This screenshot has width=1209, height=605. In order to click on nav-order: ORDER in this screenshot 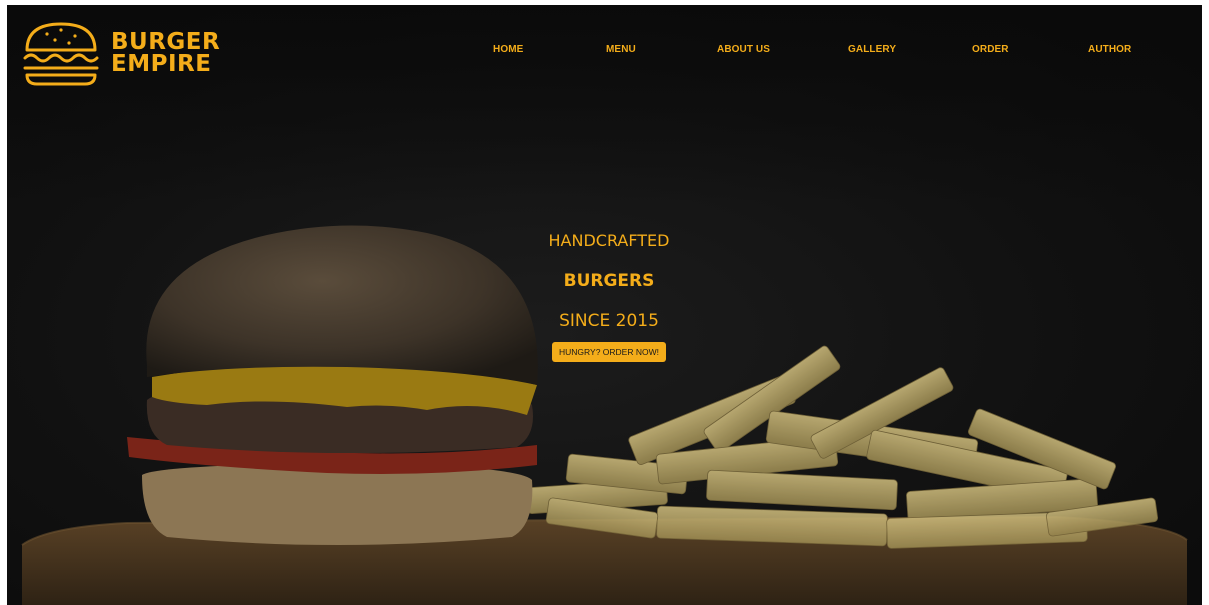, I will do `click(990, 49)`.